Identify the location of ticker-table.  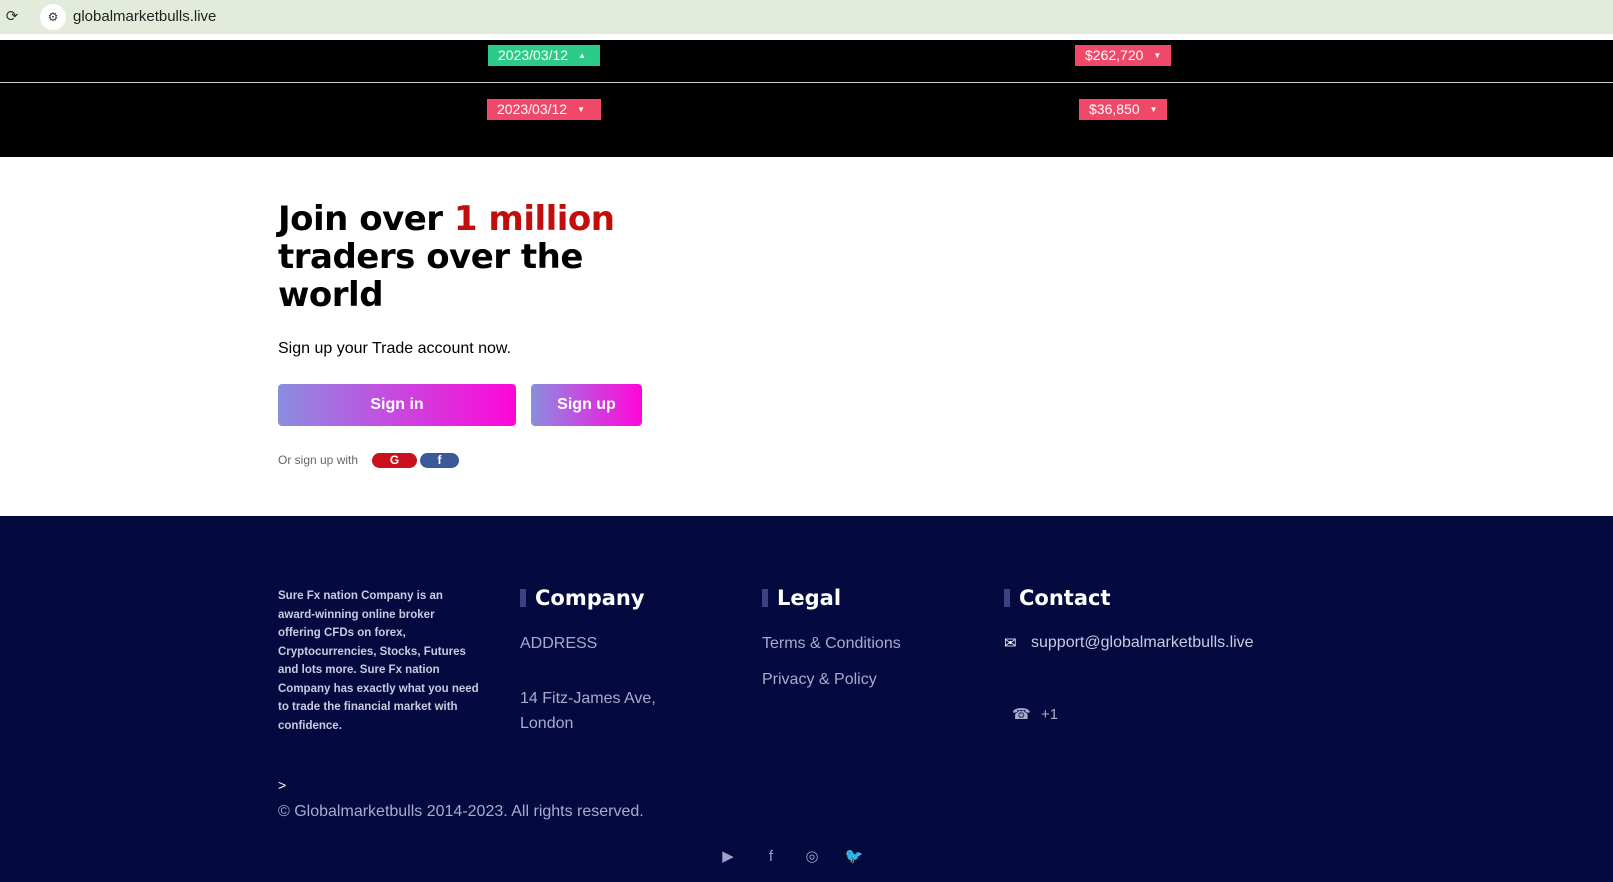
(806, 98).